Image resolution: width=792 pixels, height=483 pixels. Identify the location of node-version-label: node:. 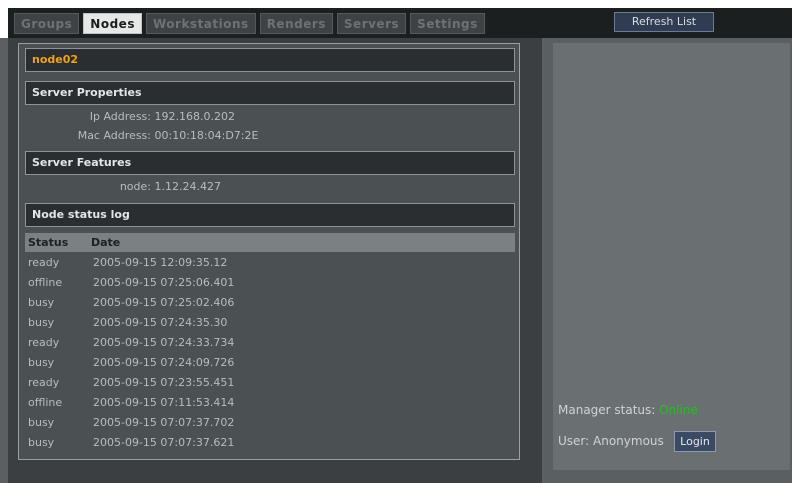
(135, 186).